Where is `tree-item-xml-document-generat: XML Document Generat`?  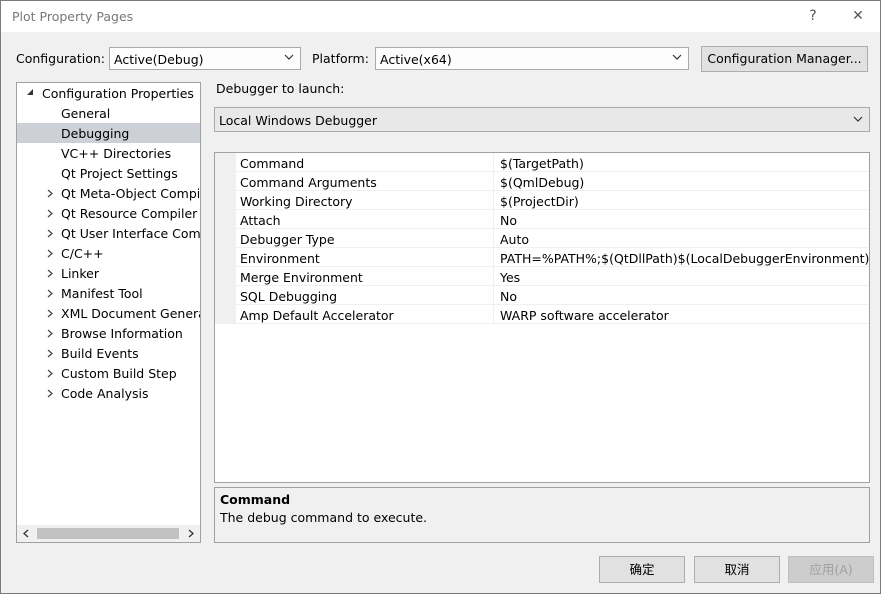
tree-item-xml-document-generat: XML Document Generat is located at coordinates (108, 313).